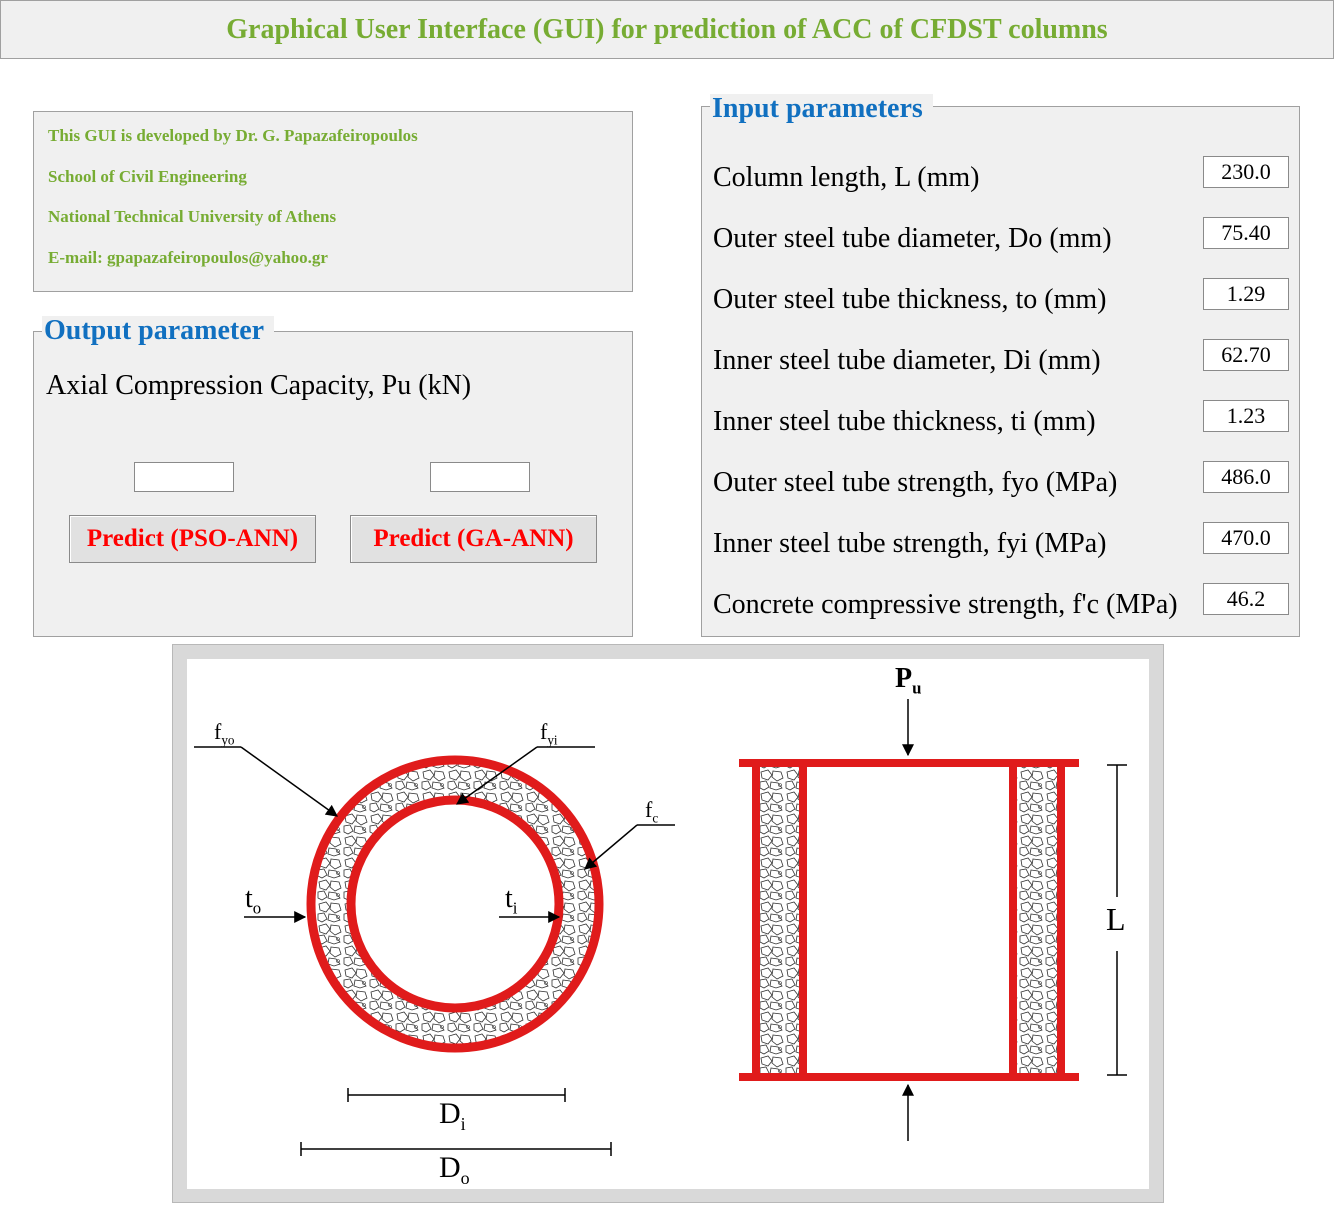 The width and height of the screenshot is (1336, 1219). I want to click on di-label: Di, so click(452, 1115).